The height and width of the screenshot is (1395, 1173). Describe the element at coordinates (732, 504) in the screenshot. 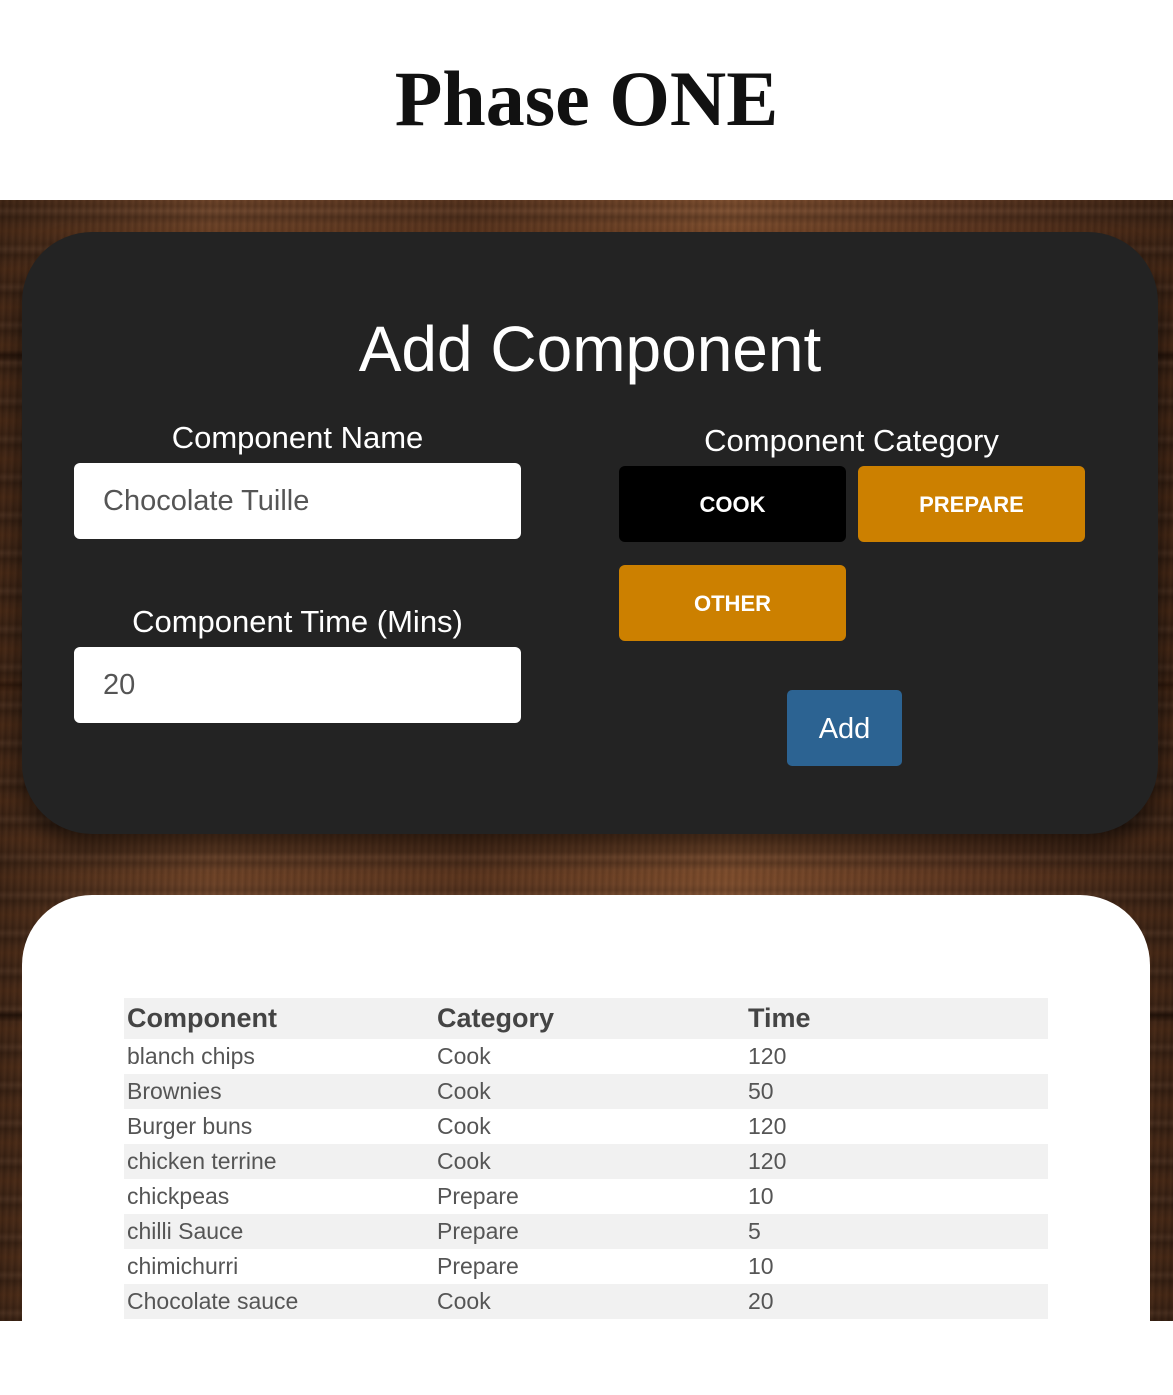

I see `category-cook-button: COOK` at that location.